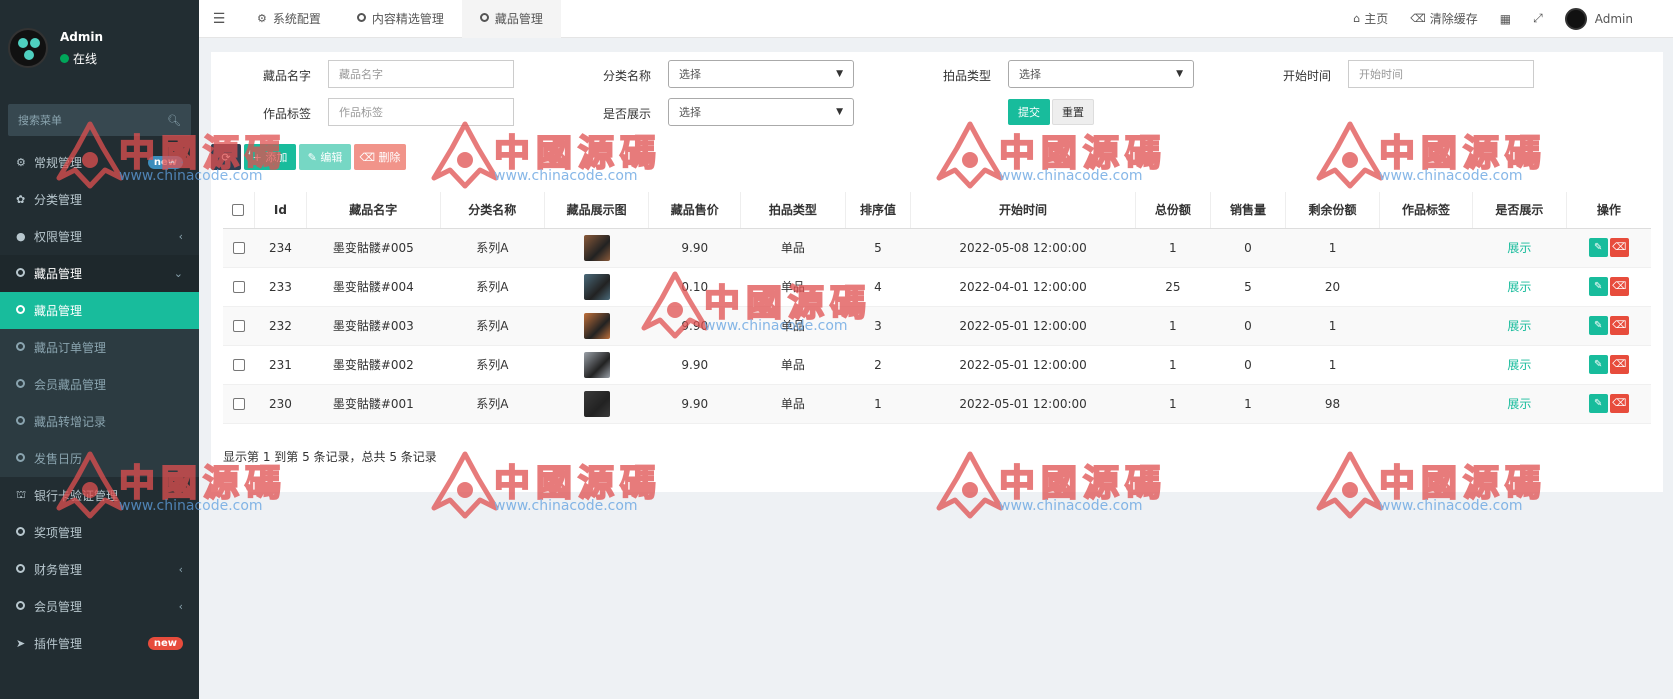 The width and height of the screenshot is (1673, 699). I want to click on fullscreen-icon: ⤢, so click(1538, 18).